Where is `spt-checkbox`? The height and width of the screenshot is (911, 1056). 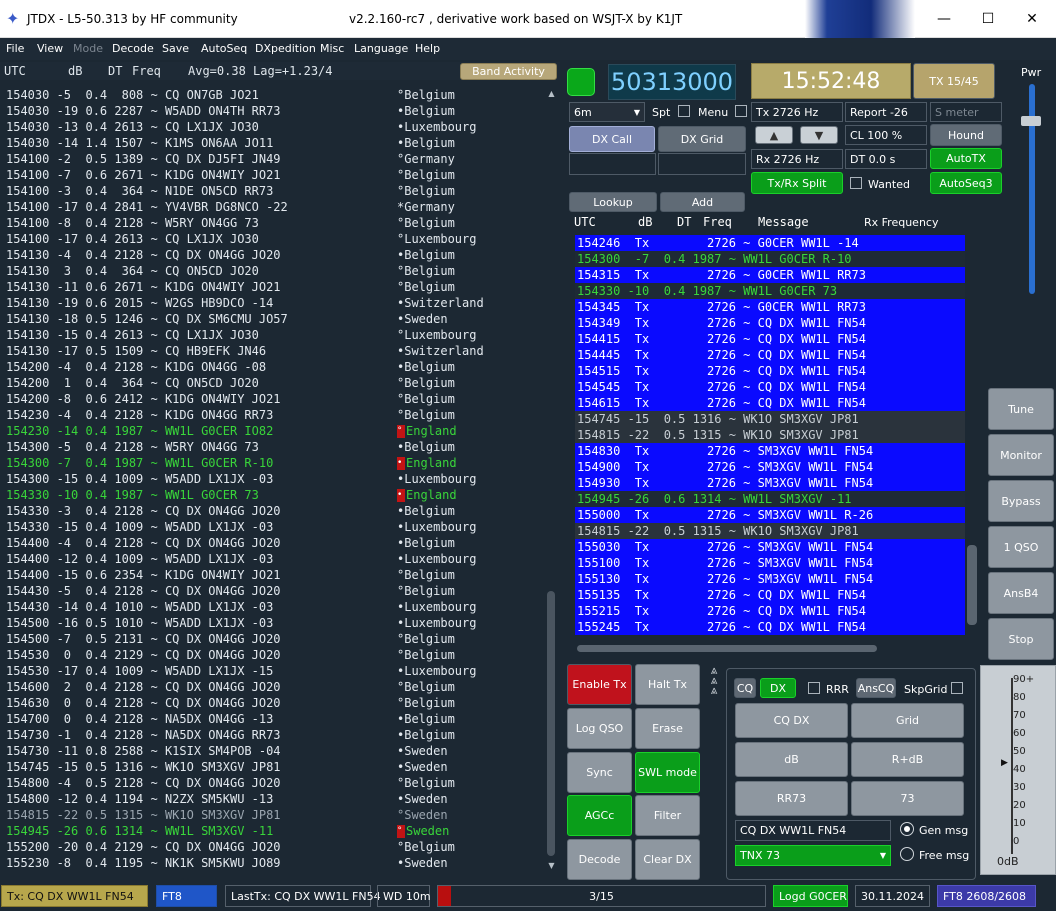 spt-checkbox is located at coordinates (684, 111).